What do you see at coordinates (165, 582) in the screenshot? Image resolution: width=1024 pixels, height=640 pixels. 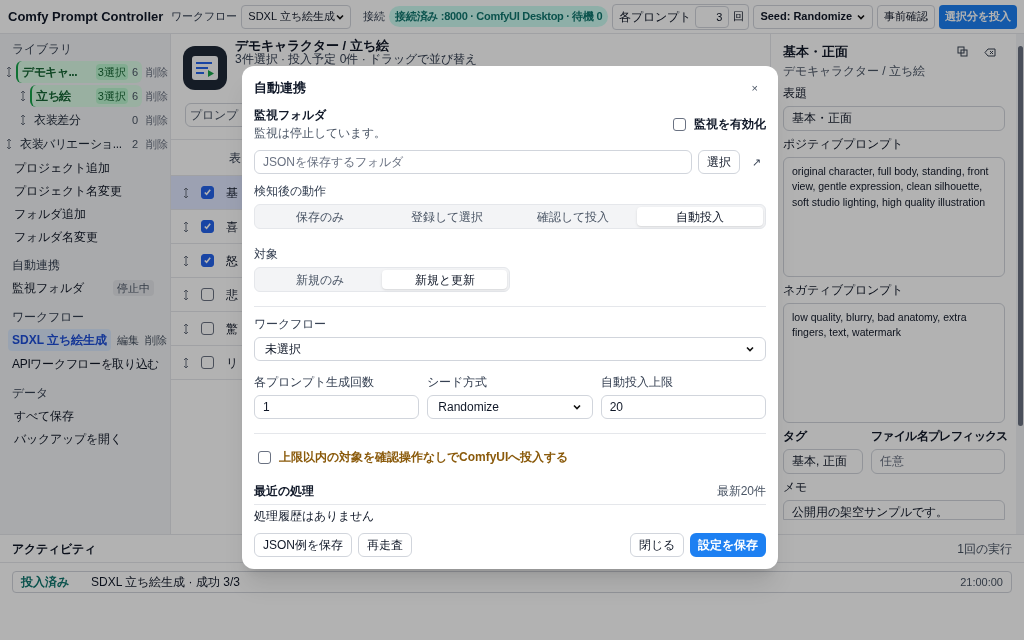 I see `entry-text: SDXL 立ち絵生成 · 成功 3/3` at bounding box center [165, 582].